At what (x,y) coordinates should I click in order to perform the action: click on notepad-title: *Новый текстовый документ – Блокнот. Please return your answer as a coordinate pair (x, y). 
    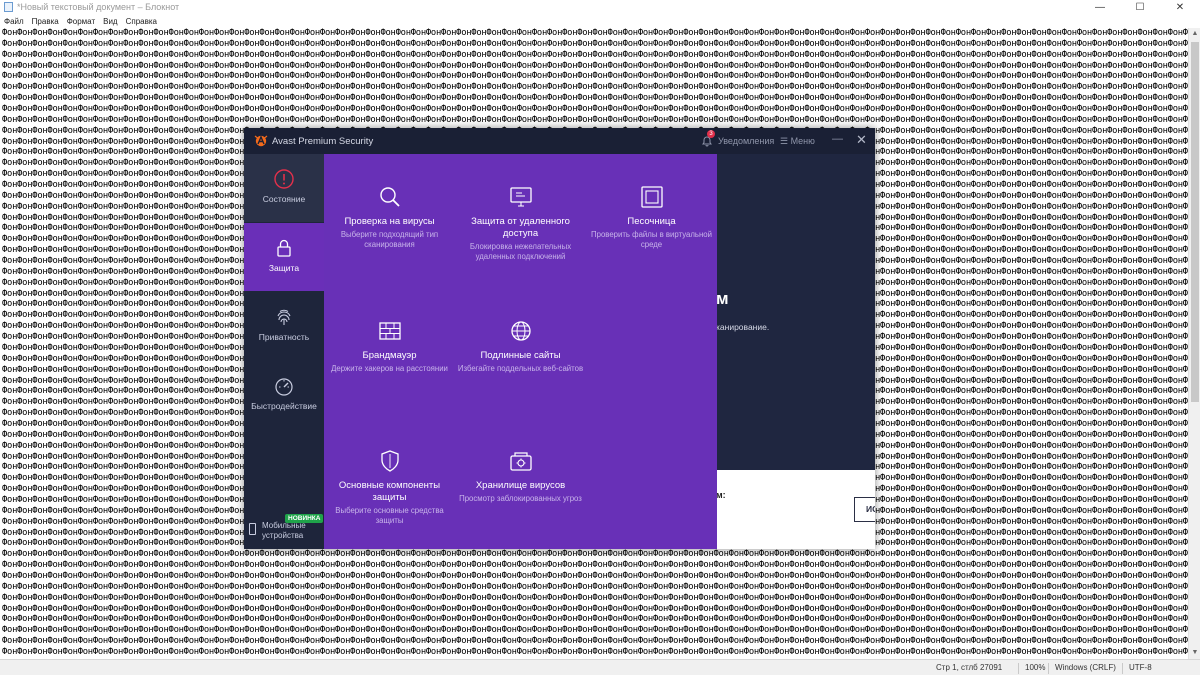
    Looking at the image, I should click on (89, 7).